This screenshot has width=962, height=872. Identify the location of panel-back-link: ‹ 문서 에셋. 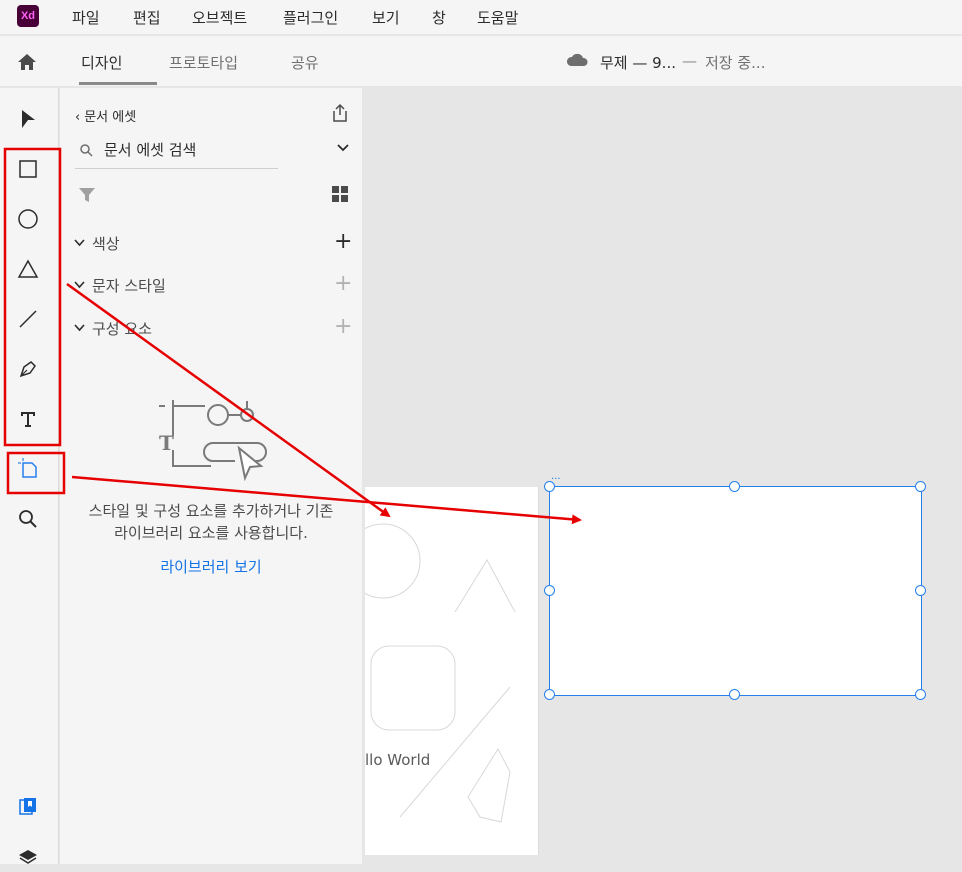
(105, 115).